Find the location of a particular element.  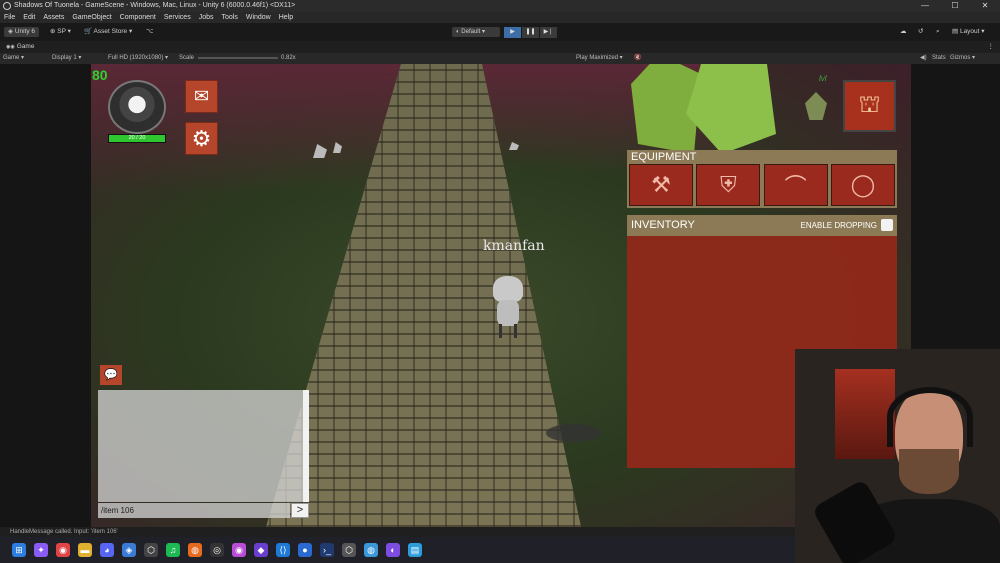

game-tab-row: ◉◉ Game ⋮ is located at coordinates (500, 47).